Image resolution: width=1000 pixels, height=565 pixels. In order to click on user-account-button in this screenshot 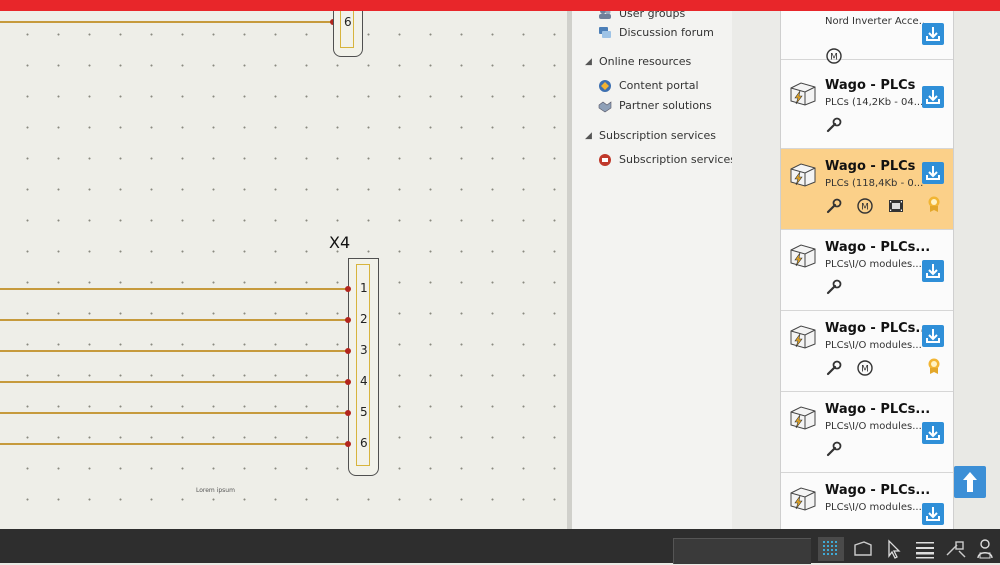, I will do `click(985, 549)`.